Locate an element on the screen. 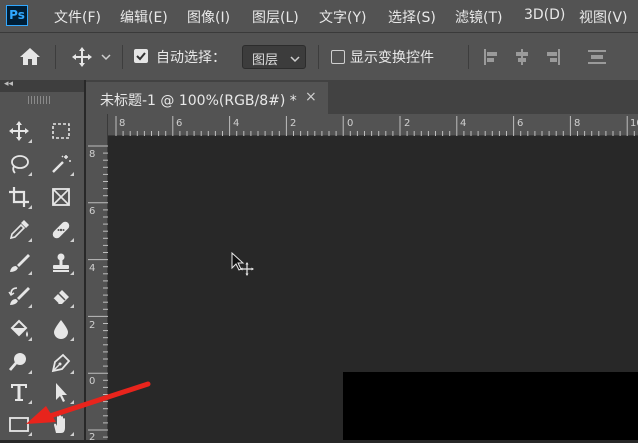 The height and width of the screenshot is (443, 638). horizontal-ruler: 8 6 4 2 0 2 4 6 8 10 is located at coordinates (373, 125).